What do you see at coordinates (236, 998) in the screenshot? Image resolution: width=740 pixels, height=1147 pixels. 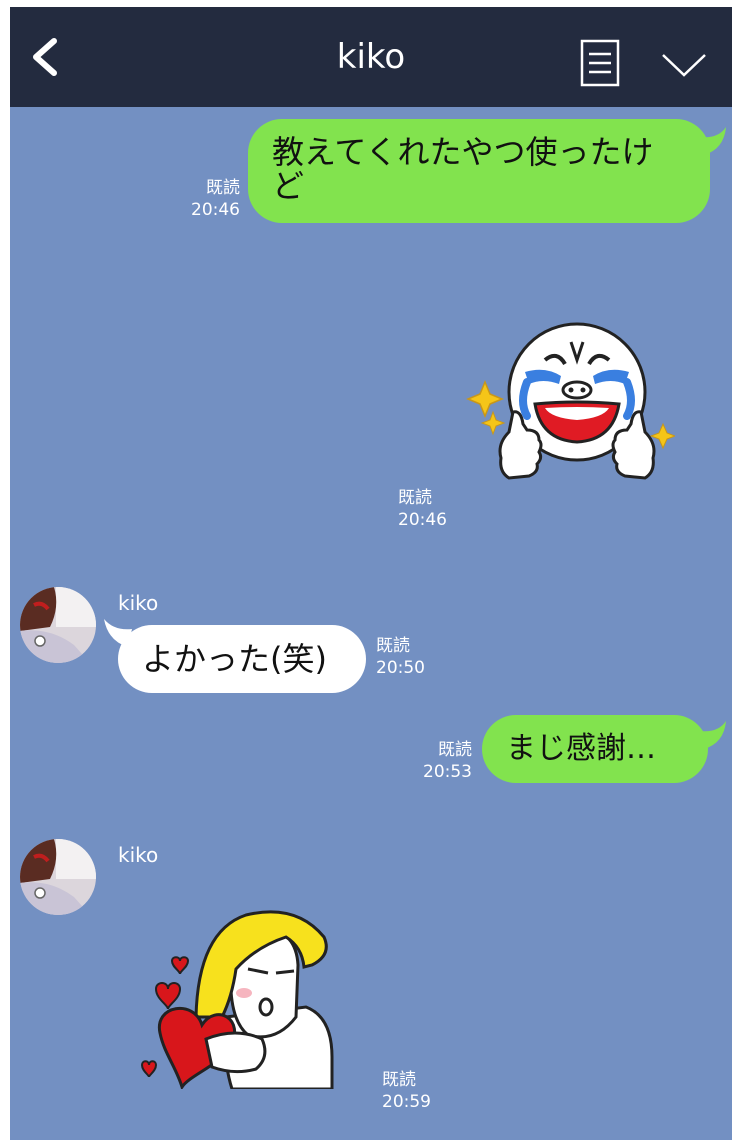 I see `blonde-sticker` at bounding box center [236, 998].